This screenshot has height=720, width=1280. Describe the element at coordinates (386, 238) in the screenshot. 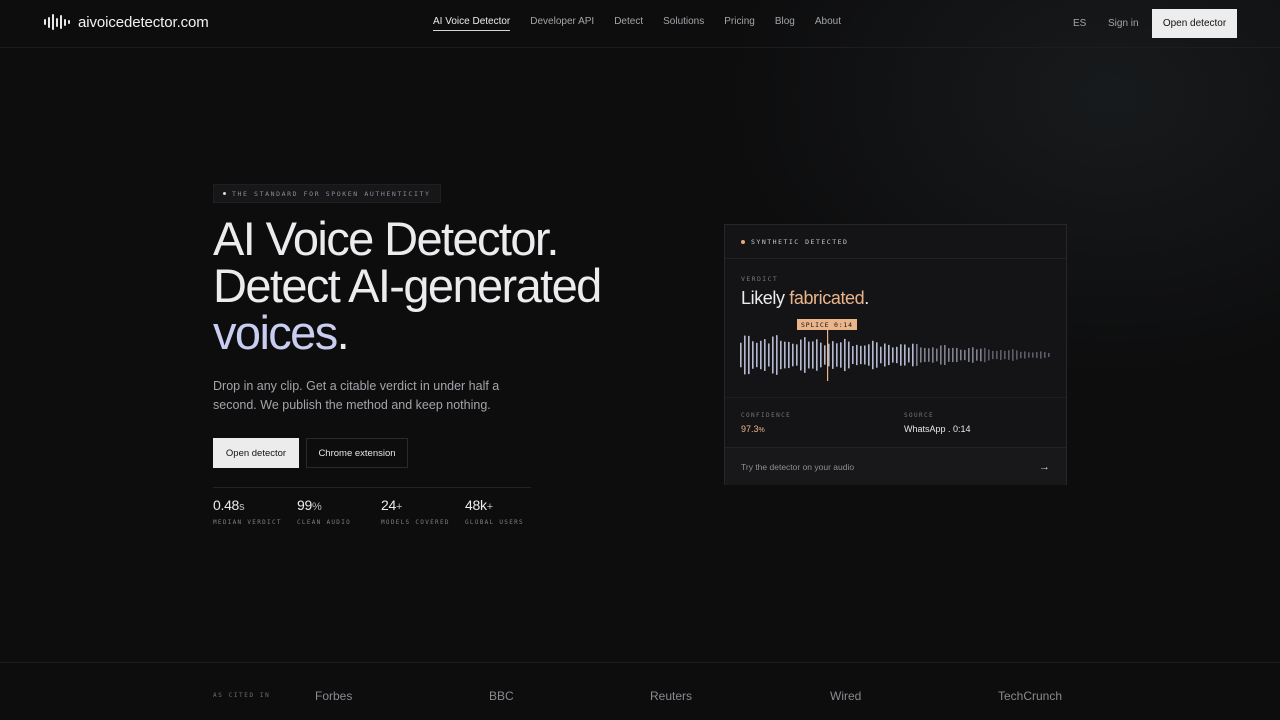

I see `headline-line-1: AI Voice Detector.` at that location.